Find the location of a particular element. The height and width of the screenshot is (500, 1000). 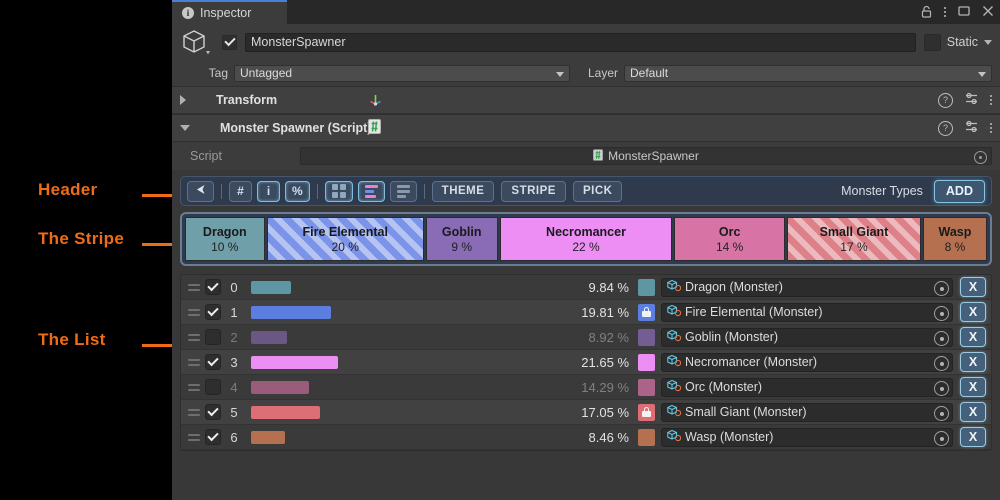

row-object-field: Small Giant (Monster) is located at coordinates (807, 412).